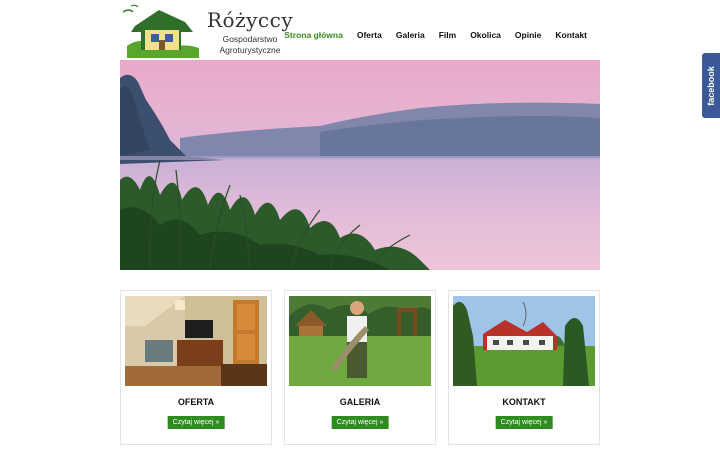 The height and width of the screenshot is (450, 720). I want to click on facebook-tab: facebook, so click(711, 85).